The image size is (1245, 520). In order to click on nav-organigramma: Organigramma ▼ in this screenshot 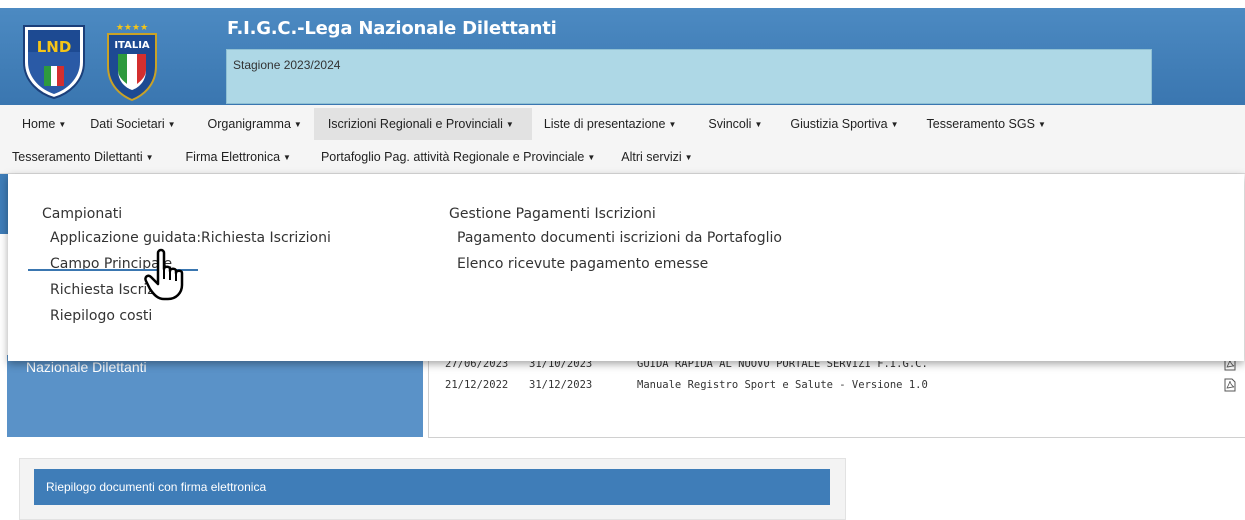, I will do `click(251, 124)`.